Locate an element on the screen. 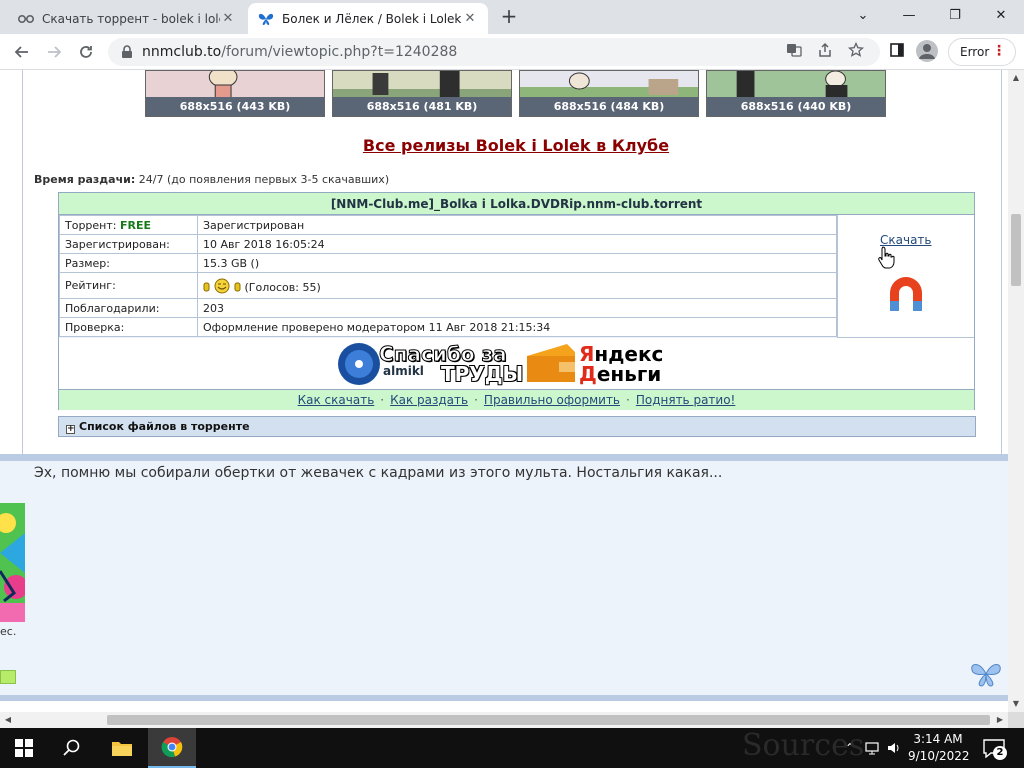 This screenshot has width=1024, height=768. rating-smiley-icon is located at coordinates (222, 285).